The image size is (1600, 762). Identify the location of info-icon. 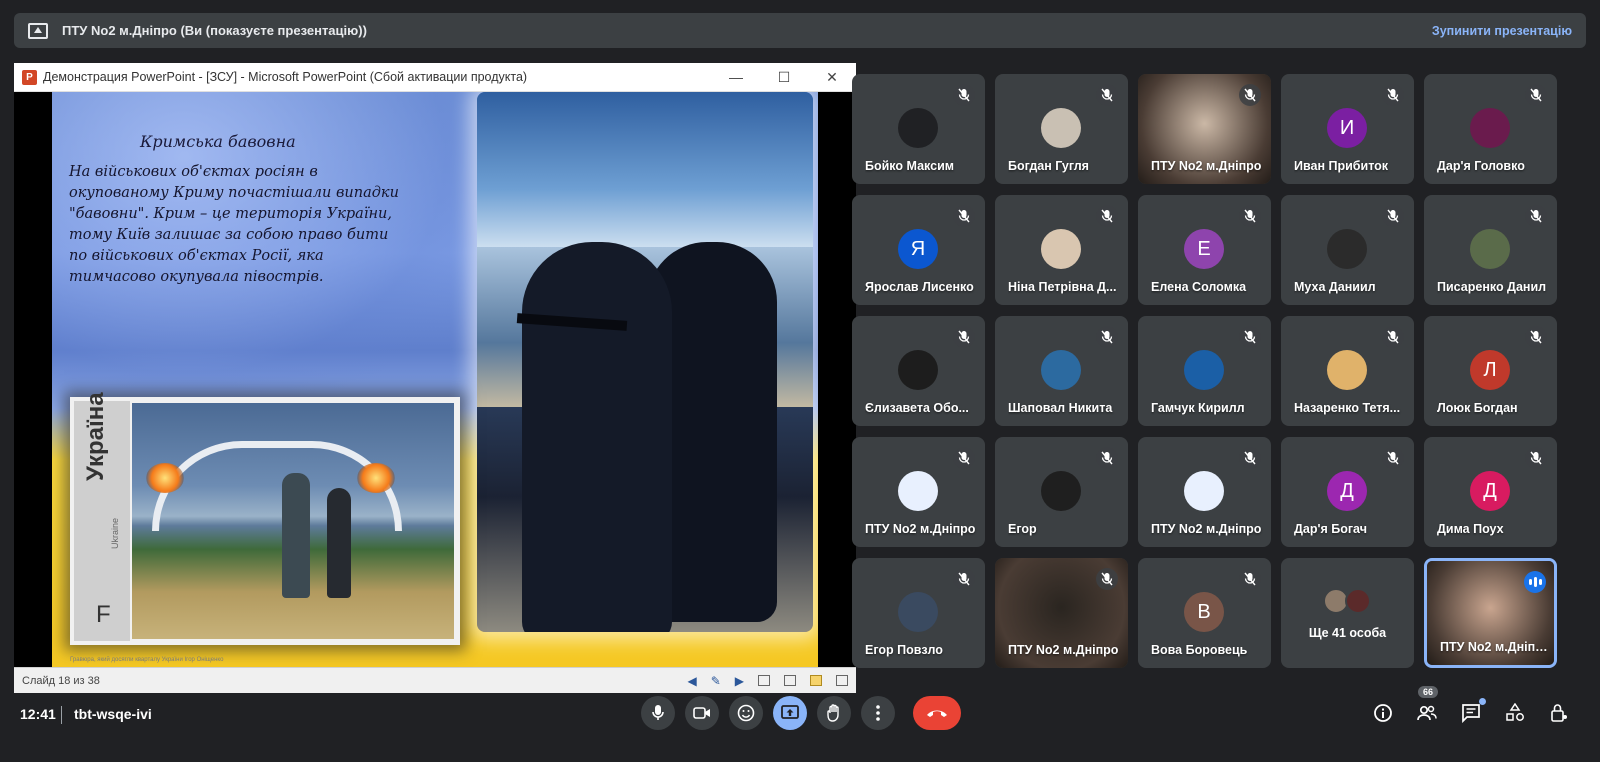
(1383, 713).